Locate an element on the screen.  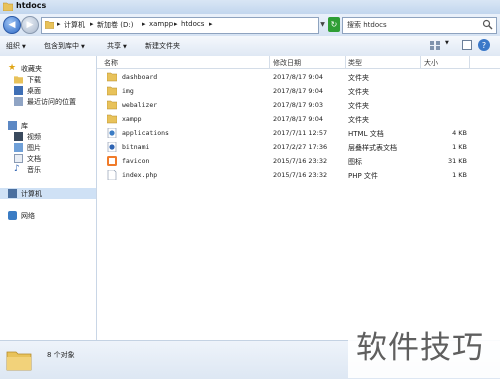
organize-menu: 组织 ▼ is located at coordinates (16, 46).